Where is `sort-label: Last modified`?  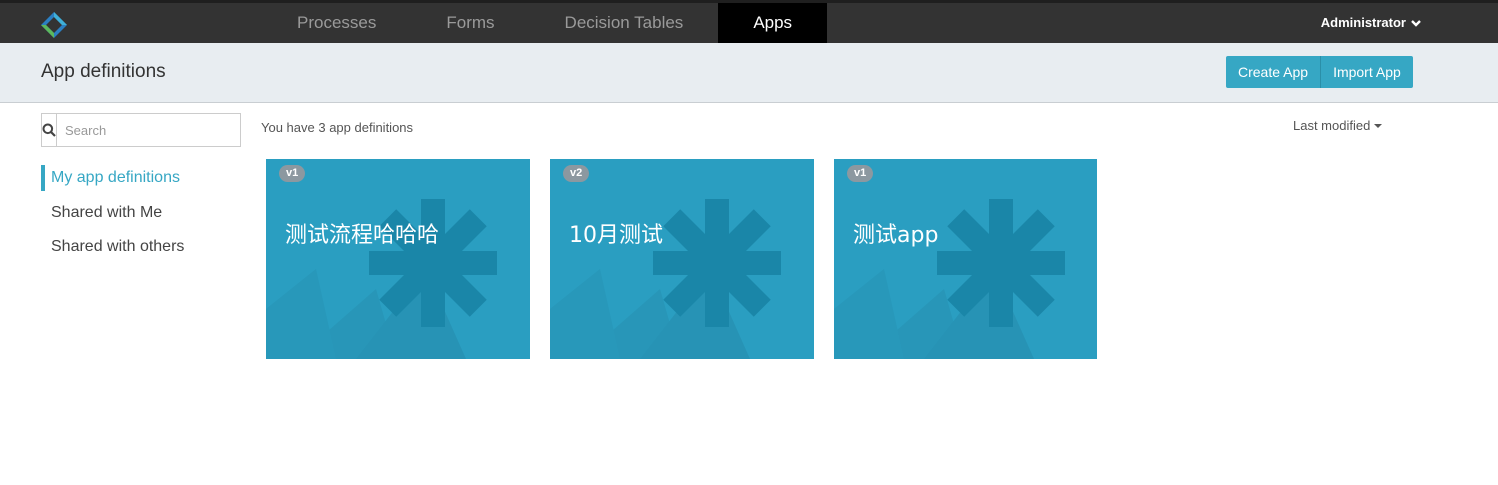
sort-label: Last modified is located at coordinates (1332, 125).